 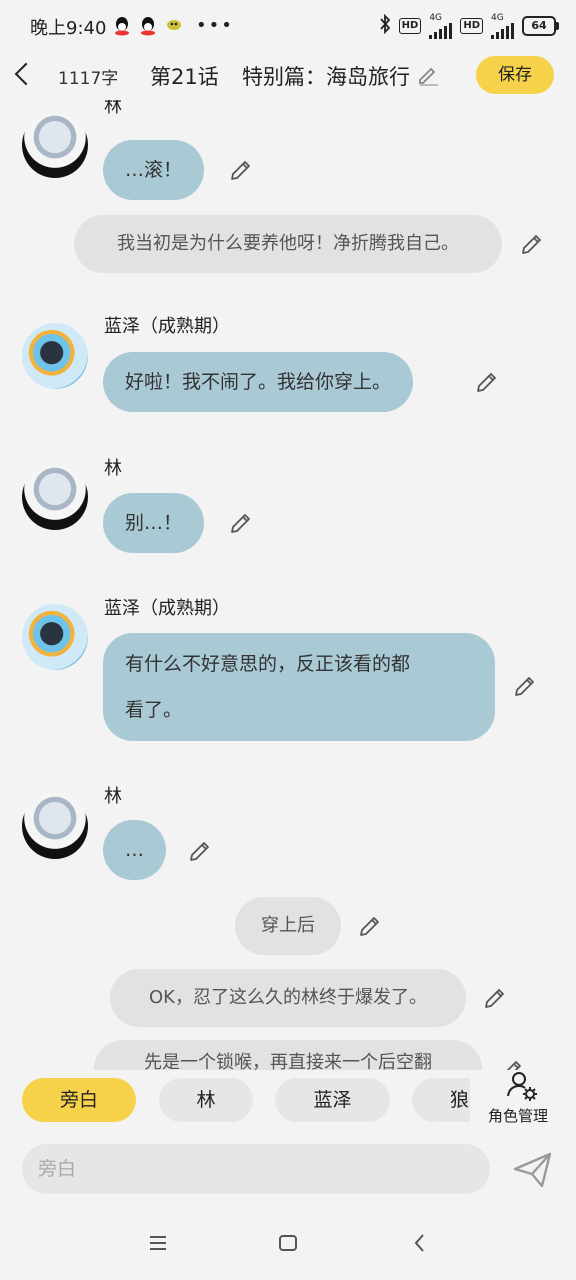 I want to click on character-selector: 旁白 林 蓝泽 狼, so click(x=235, y=1100).